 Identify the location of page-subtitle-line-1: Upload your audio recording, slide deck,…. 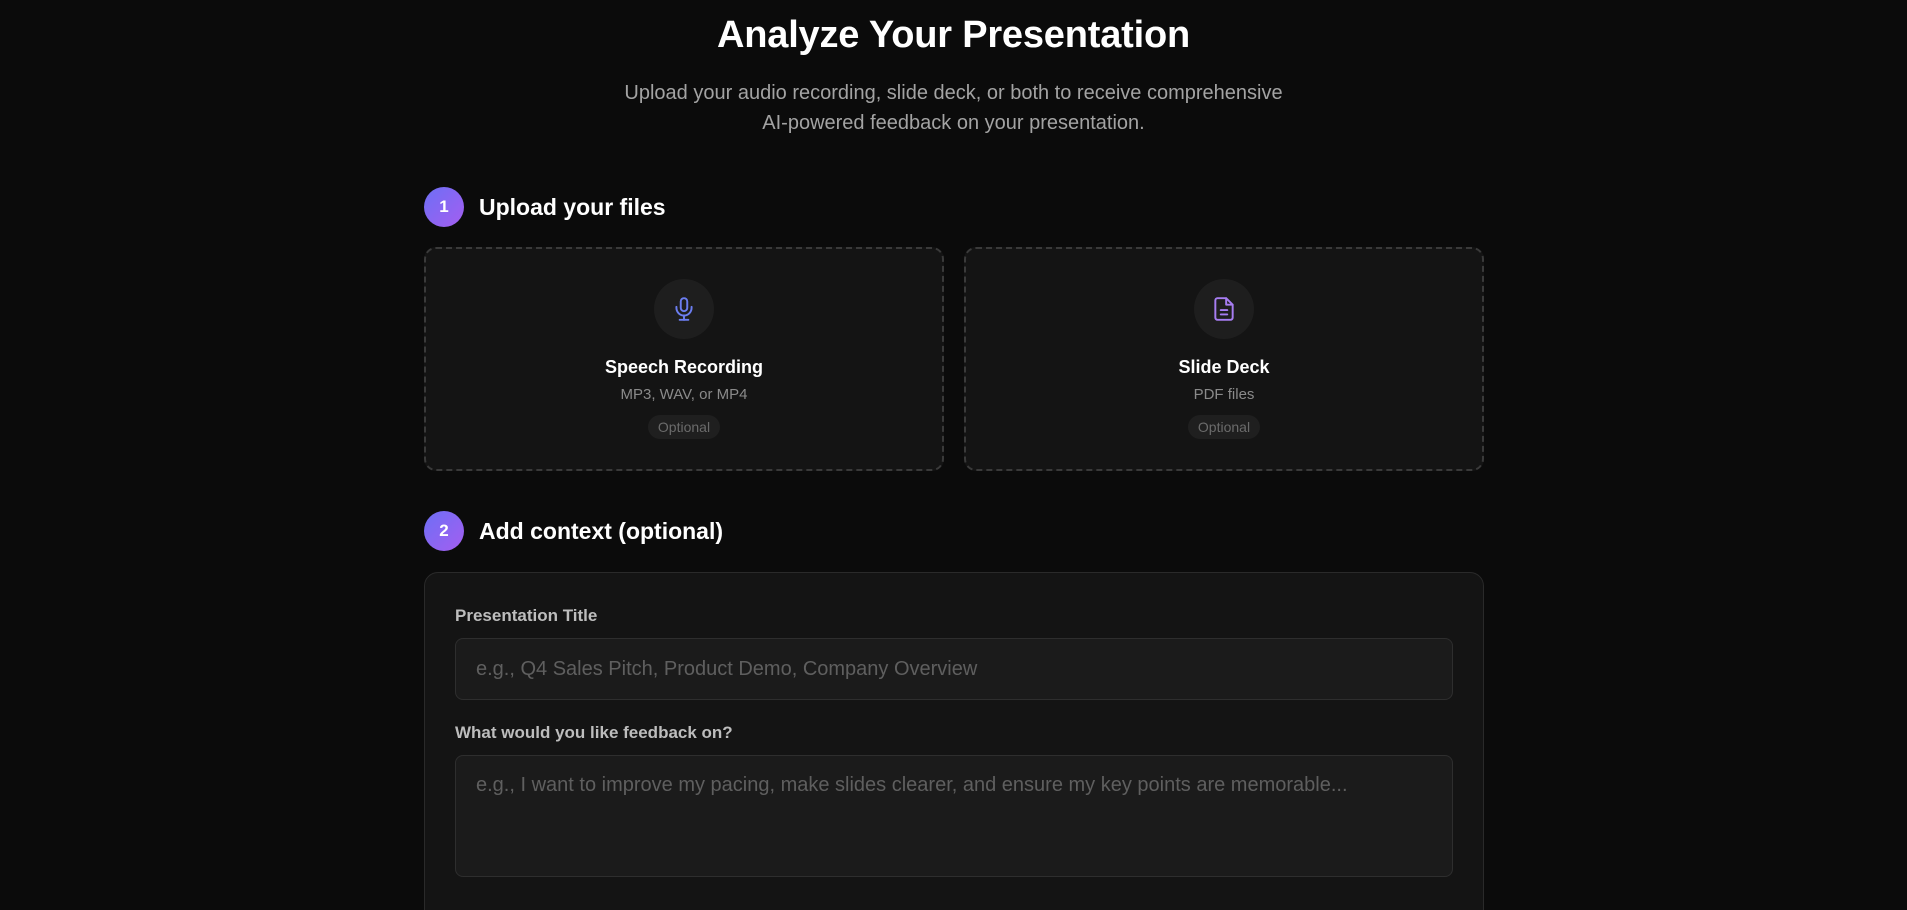
(953, 93).